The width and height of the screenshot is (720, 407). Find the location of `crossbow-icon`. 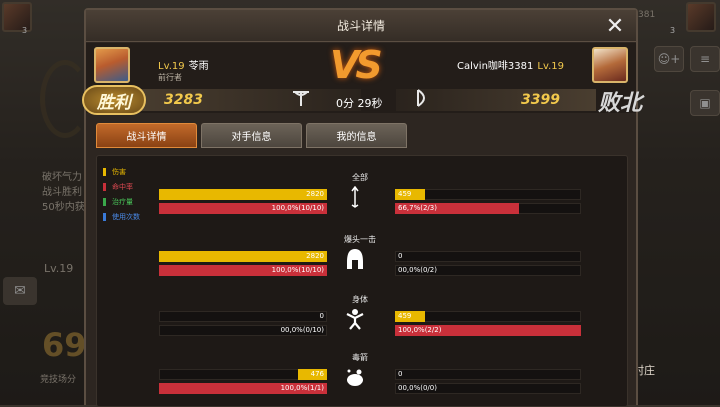

crossbow-icon is located at coordinates (301, 100).